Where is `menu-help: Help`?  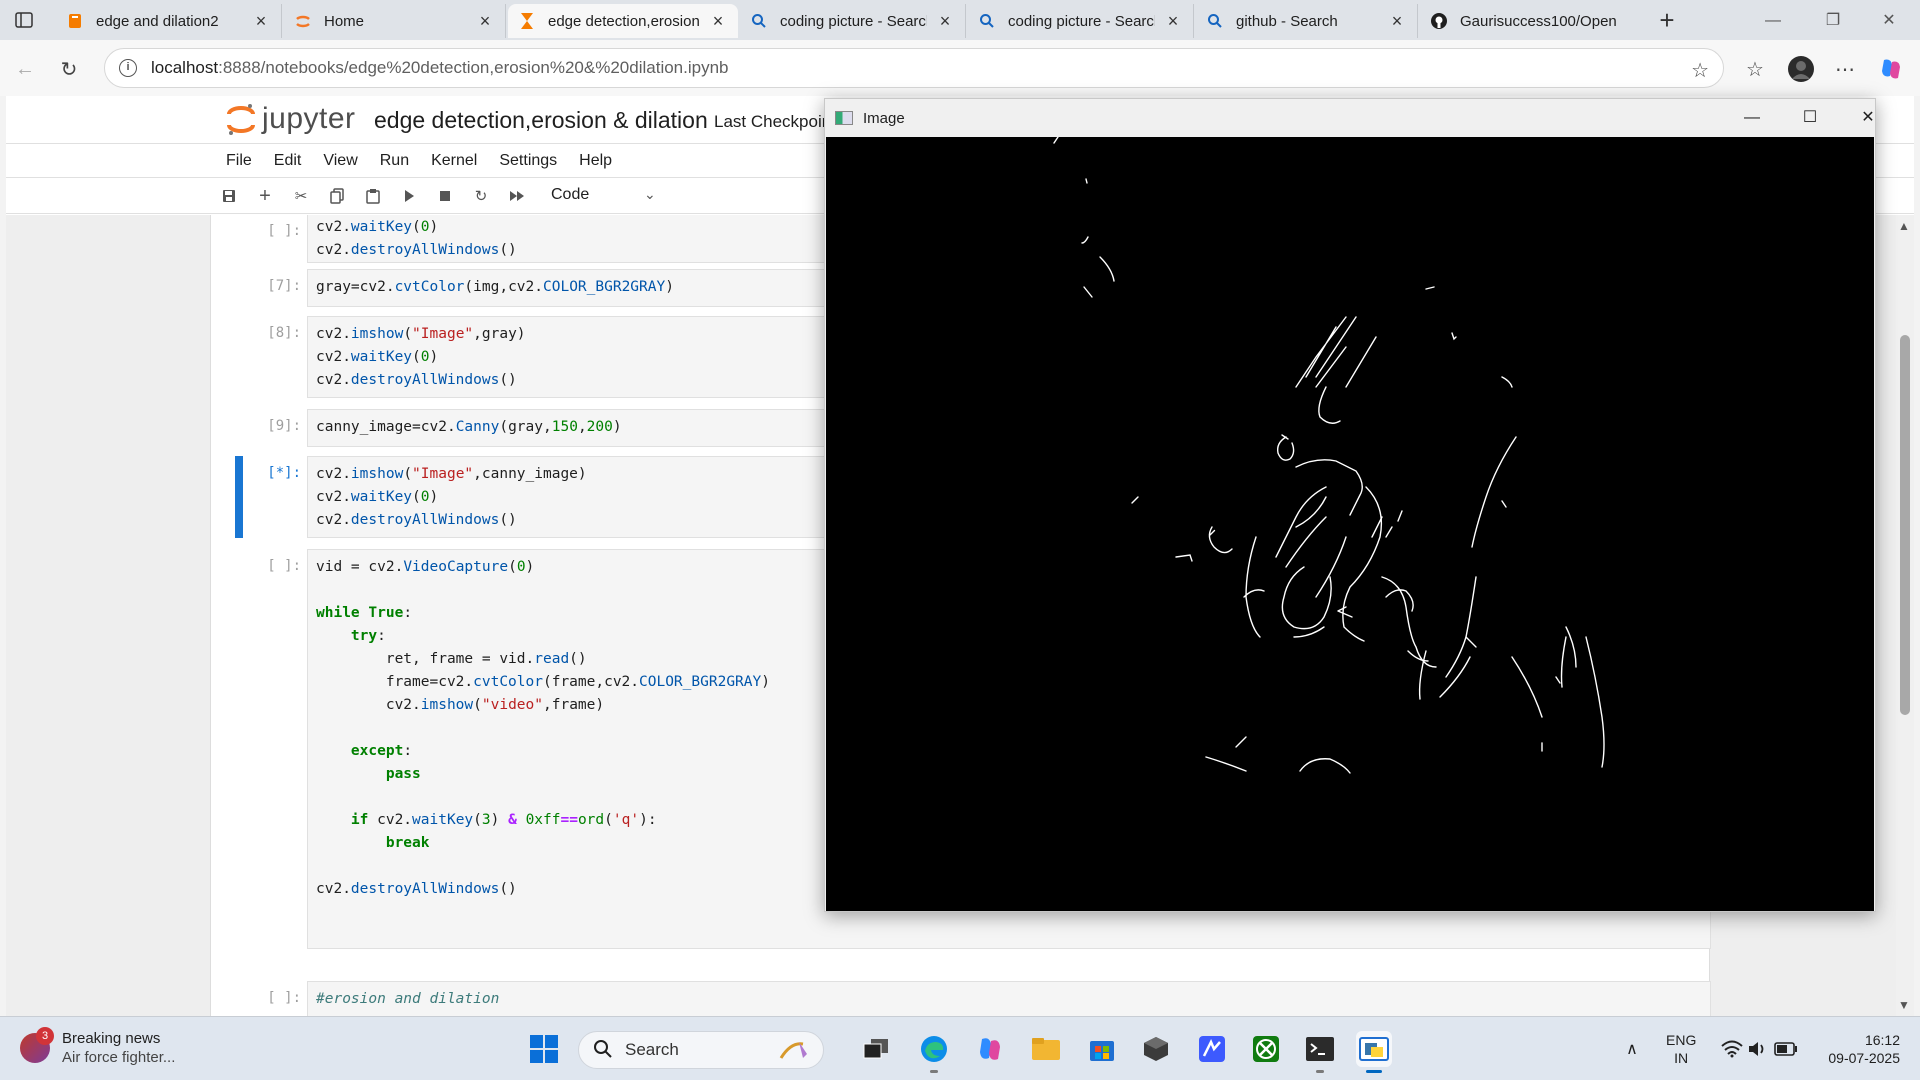 menu-help: Help is located at coordinates (595, 161).